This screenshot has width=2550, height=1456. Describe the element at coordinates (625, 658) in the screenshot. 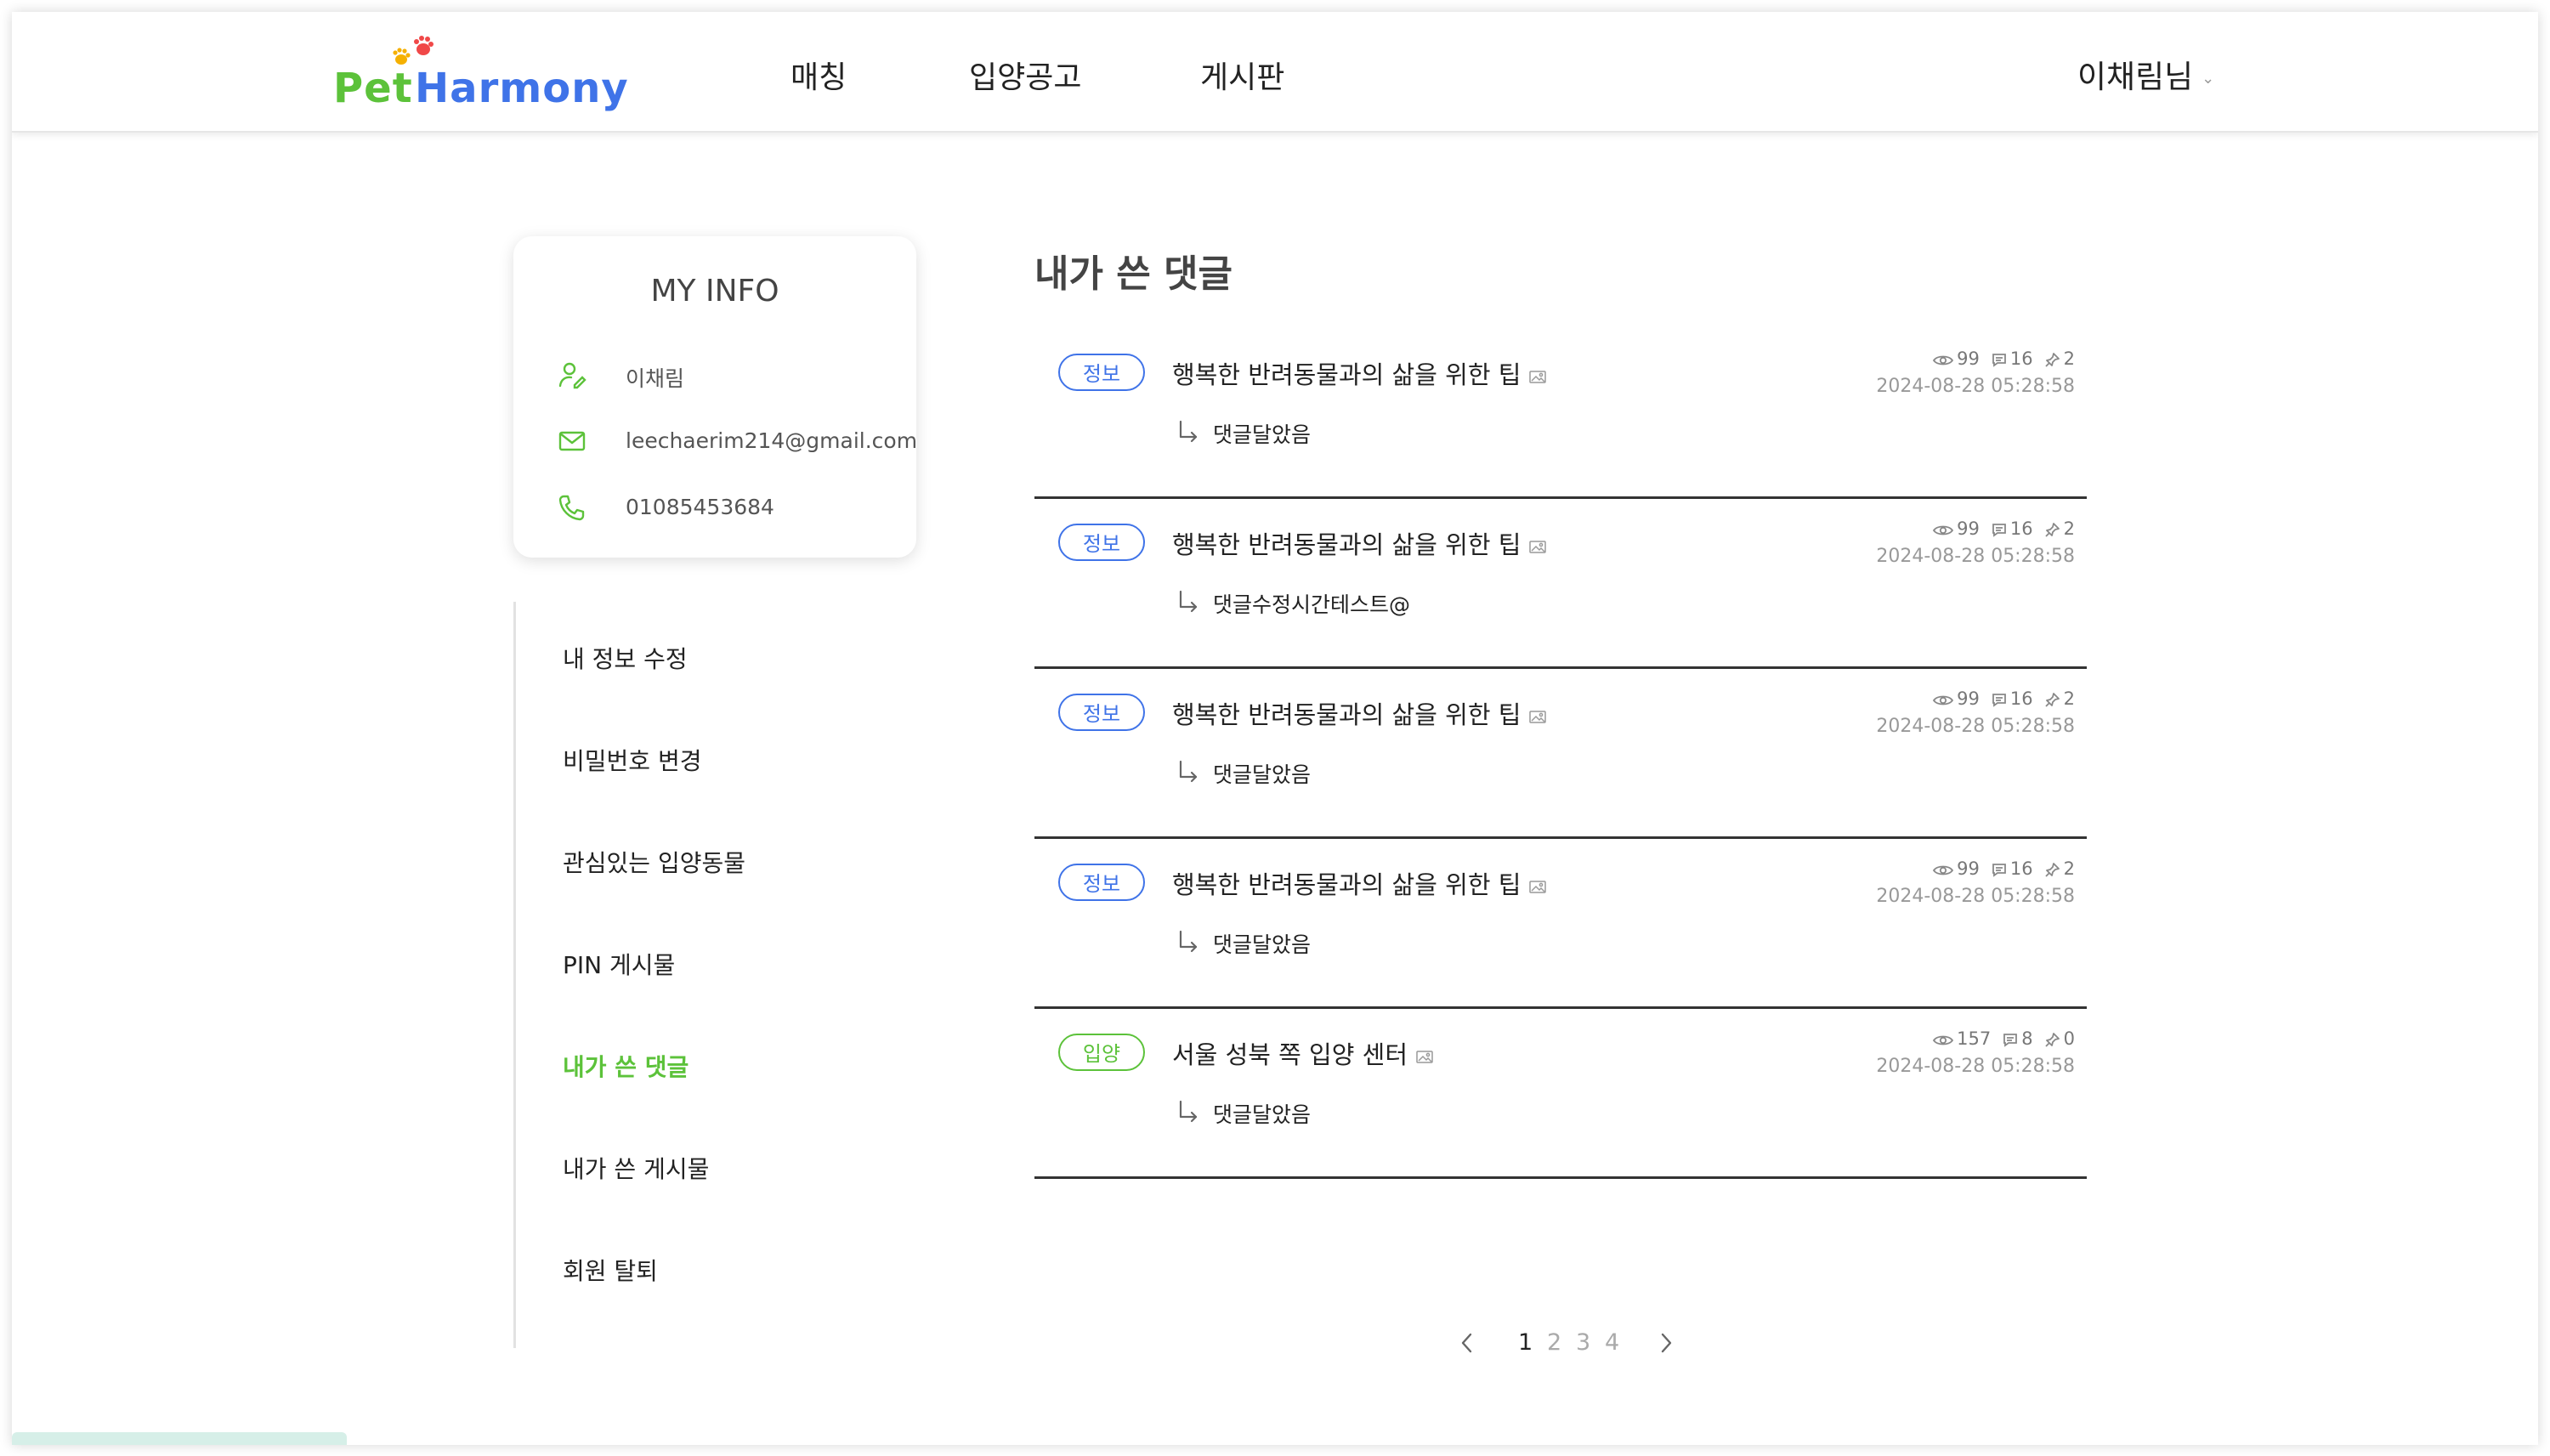

I see `side-item-edit-info: 내 정보 수정` at that location.